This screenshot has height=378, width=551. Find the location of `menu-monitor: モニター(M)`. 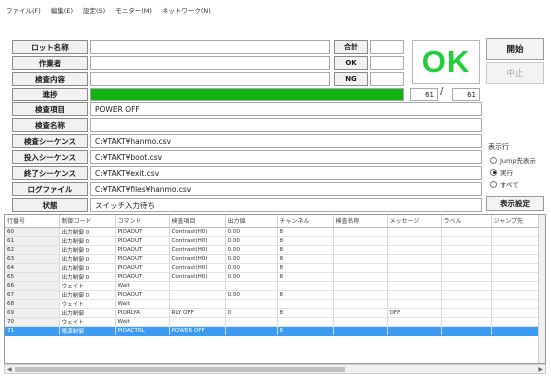

menu-monitor: モニター(M) is located at coordinates (133, 10).